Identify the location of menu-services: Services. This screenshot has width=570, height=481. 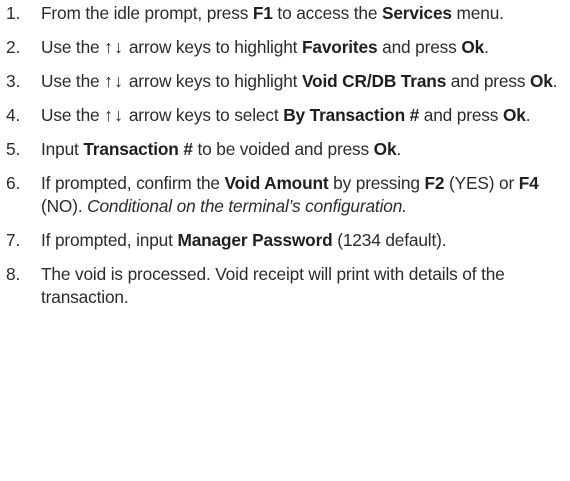
(416, 13).